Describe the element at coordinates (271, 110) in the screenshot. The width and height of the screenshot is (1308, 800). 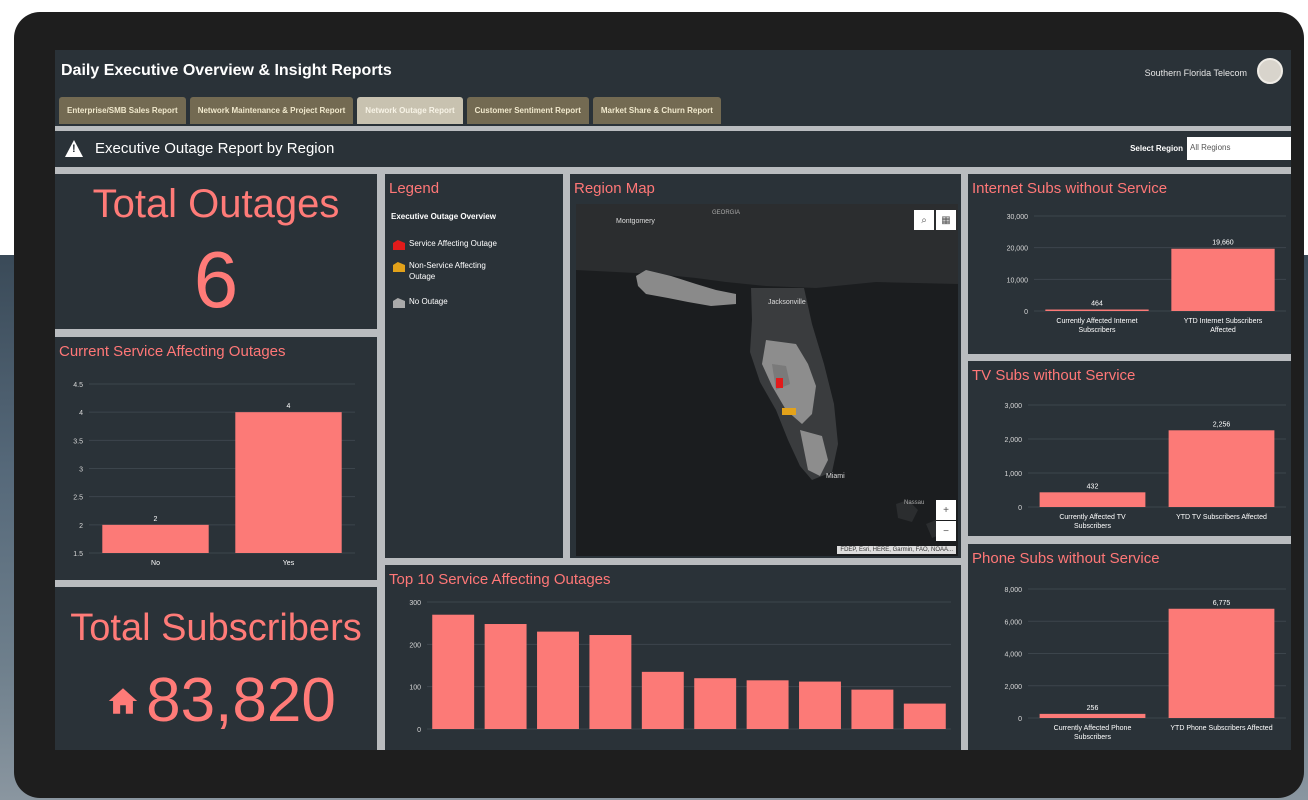
I see `tab-network-maintenance: Network Maintenance & Project Report` at that location.